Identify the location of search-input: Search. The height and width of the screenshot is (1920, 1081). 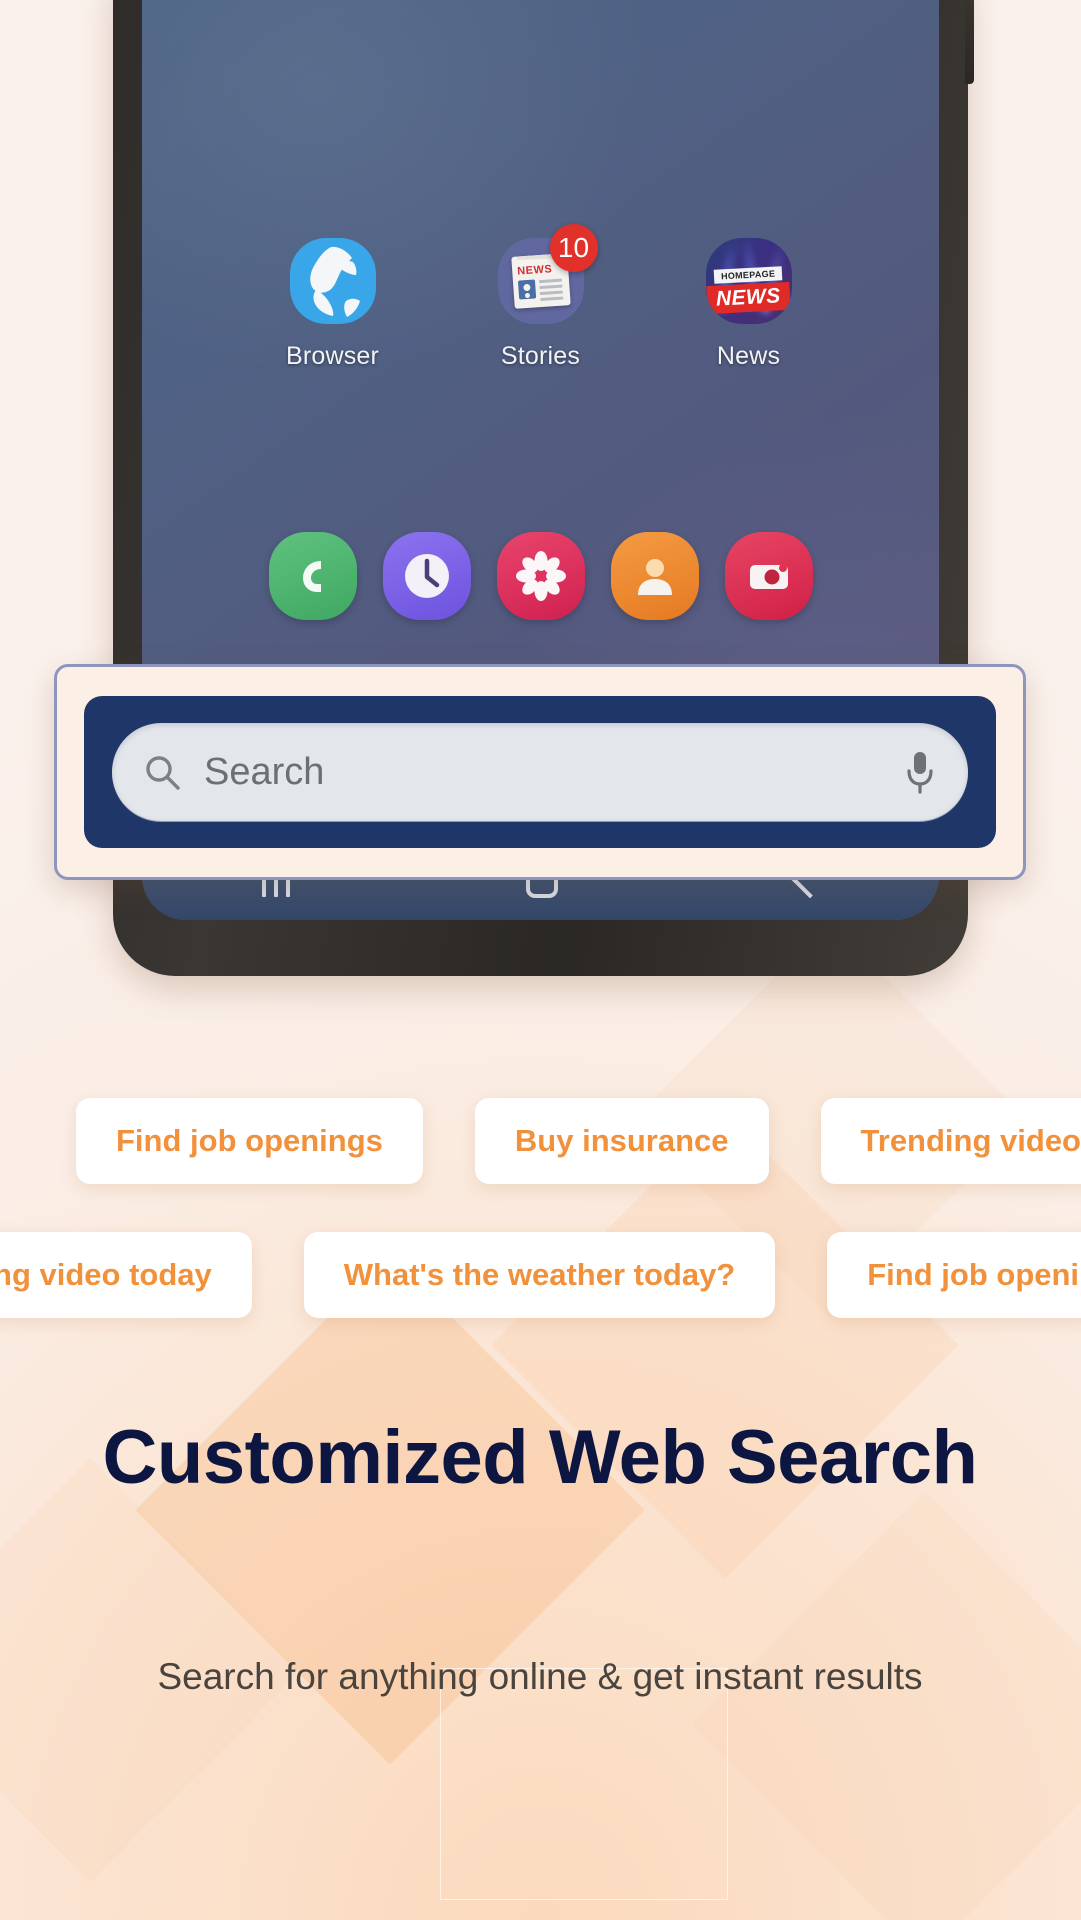
(540, 772).